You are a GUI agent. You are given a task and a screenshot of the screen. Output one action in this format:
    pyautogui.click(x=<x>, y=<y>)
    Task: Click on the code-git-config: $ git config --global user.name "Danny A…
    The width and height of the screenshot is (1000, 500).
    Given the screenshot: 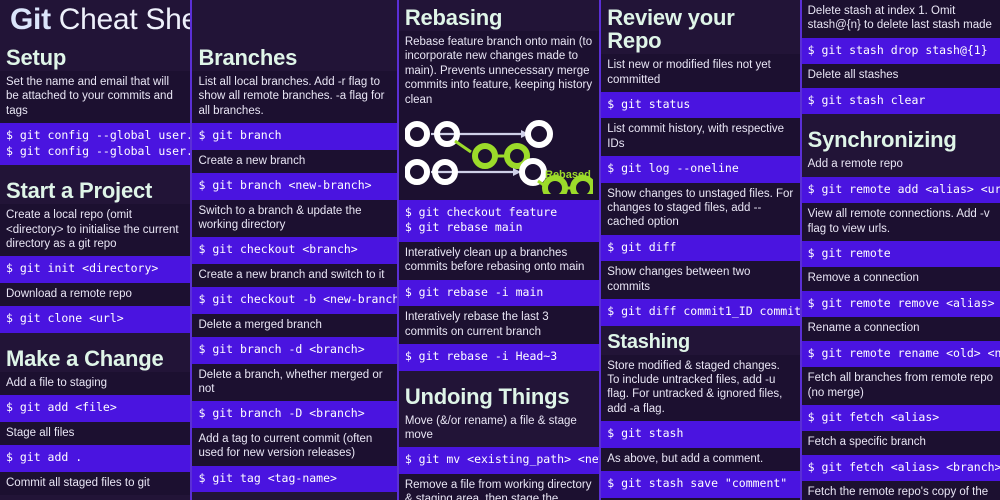 What is the action you would take?
    pyautogui.click(x=95, y=144)
    